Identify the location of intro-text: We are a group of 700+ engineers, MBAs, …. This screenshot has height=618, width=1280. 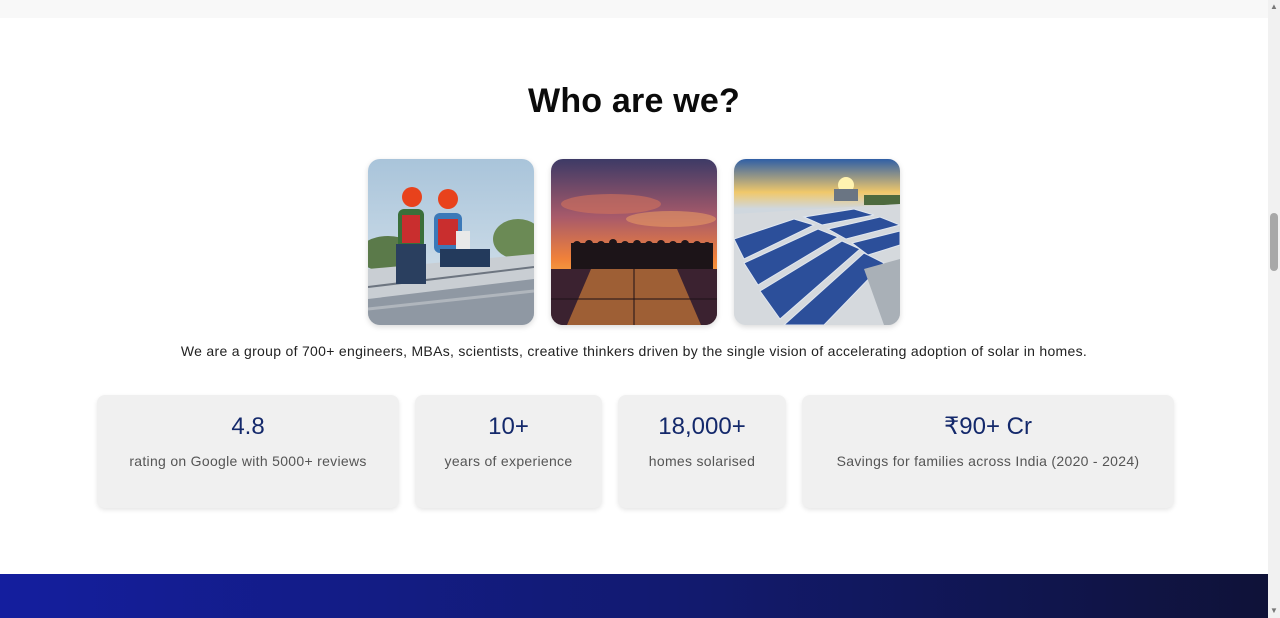
(634, 351).